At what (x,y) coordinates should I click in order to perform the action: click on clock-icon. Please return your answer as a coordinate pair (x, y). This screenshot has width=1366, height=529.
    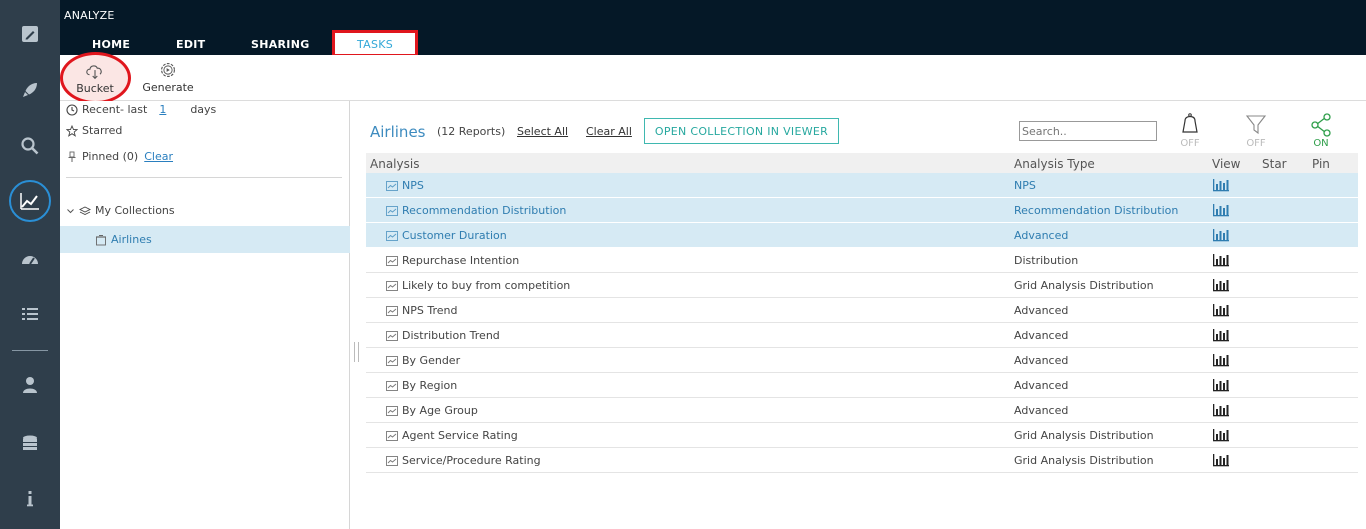
    Looking at the image, I should click on (72, 109).